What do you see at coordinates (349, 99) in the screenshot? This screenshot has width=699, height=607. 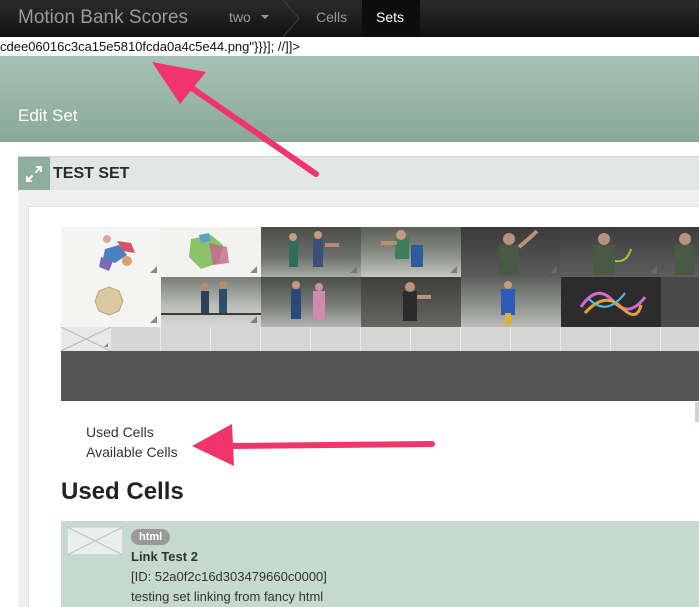 I see `page-header: Edit Set` at bounding box center [349, 99].